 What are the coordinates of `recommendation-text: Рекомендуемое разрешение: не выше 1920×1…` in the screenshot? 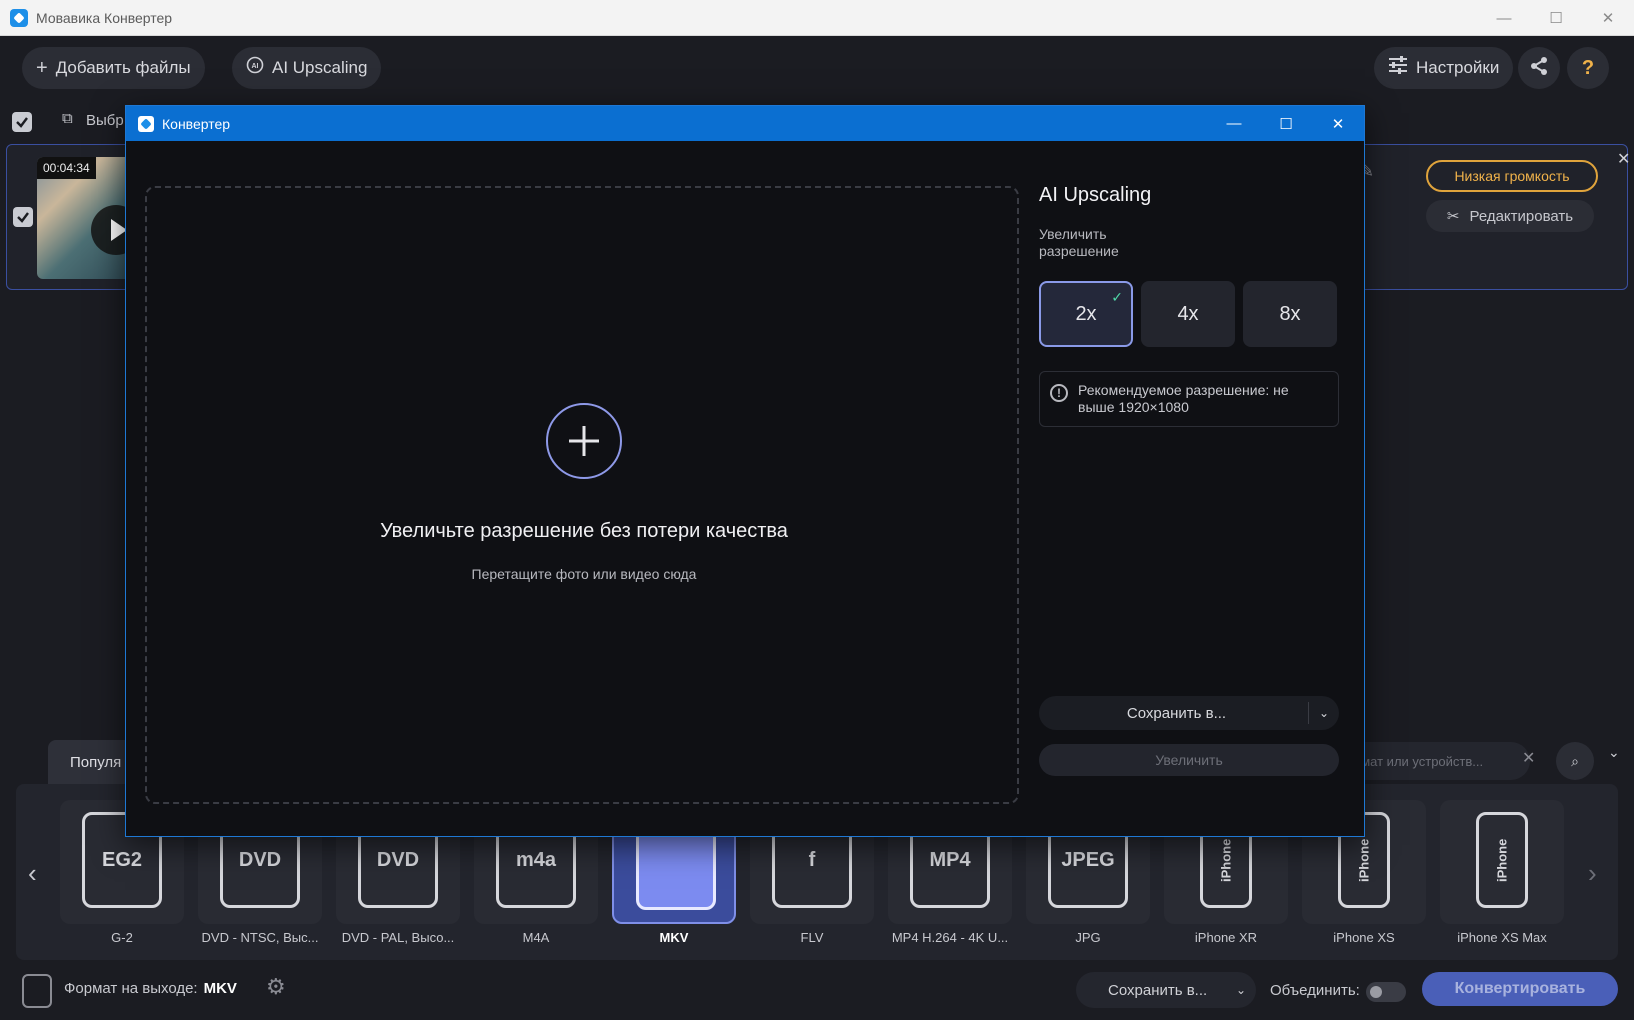 It's located at (1183, 398).